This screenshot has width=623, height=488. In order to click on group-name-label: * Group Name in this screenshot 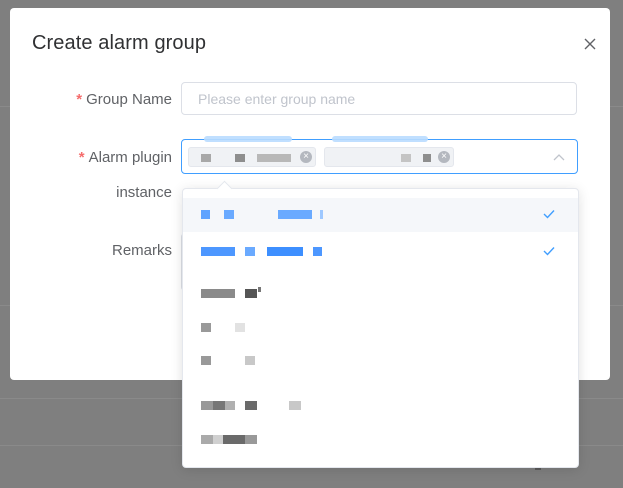, I will do `click(124, 99)`.